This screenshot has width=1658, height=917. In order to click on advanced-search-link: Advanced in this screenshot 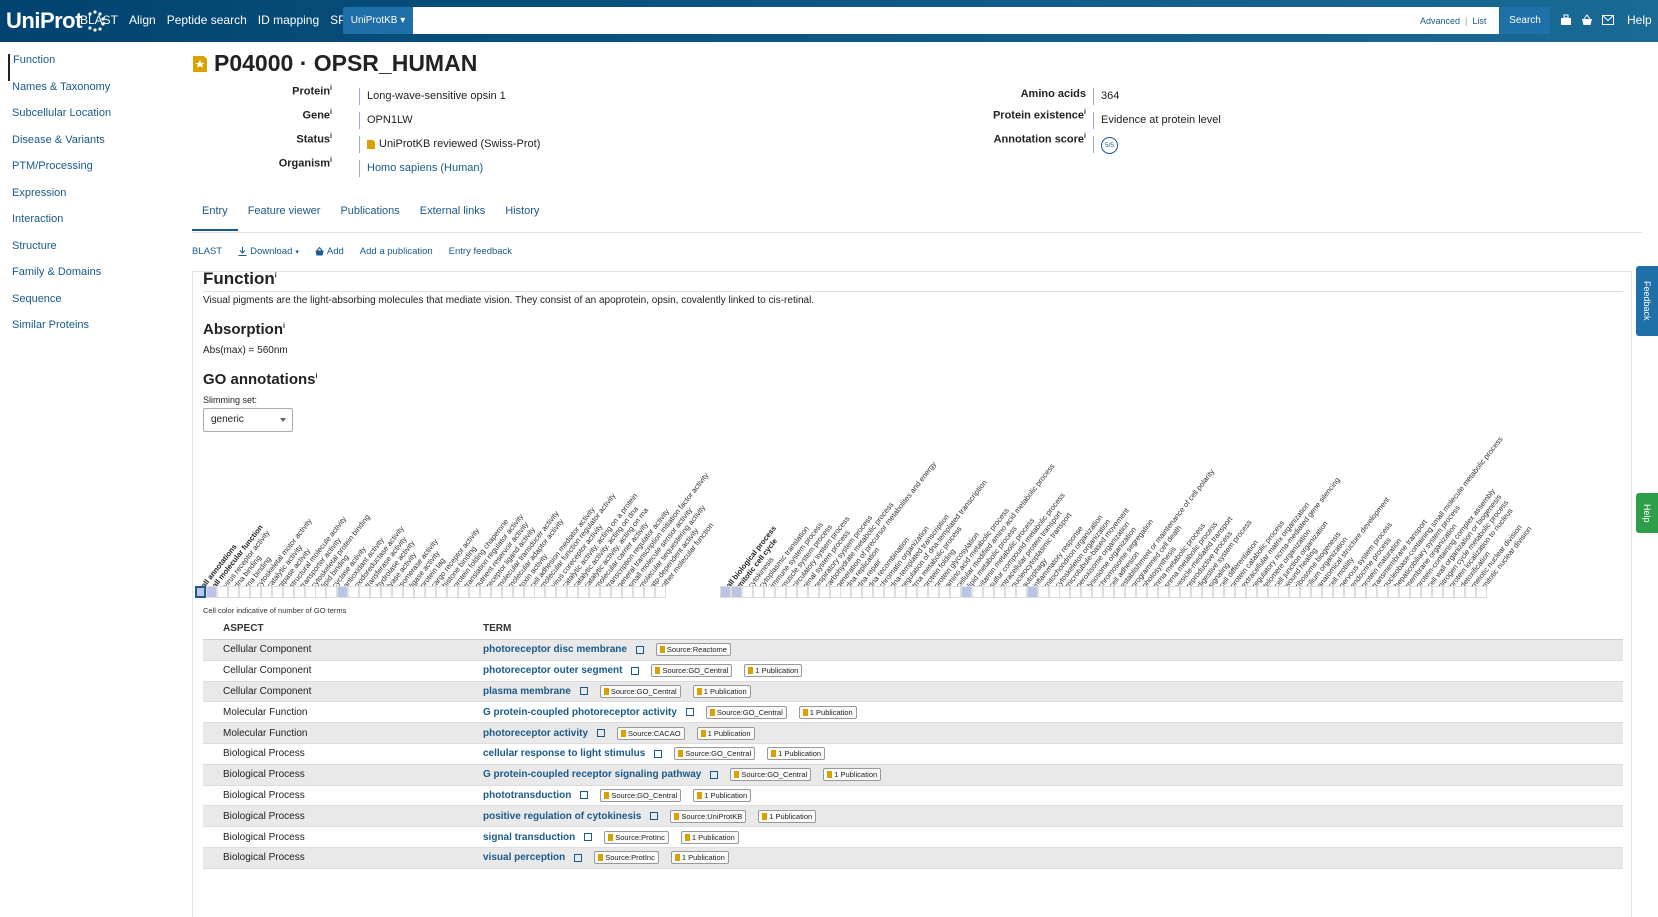, I will do `click(1440, 21)`.